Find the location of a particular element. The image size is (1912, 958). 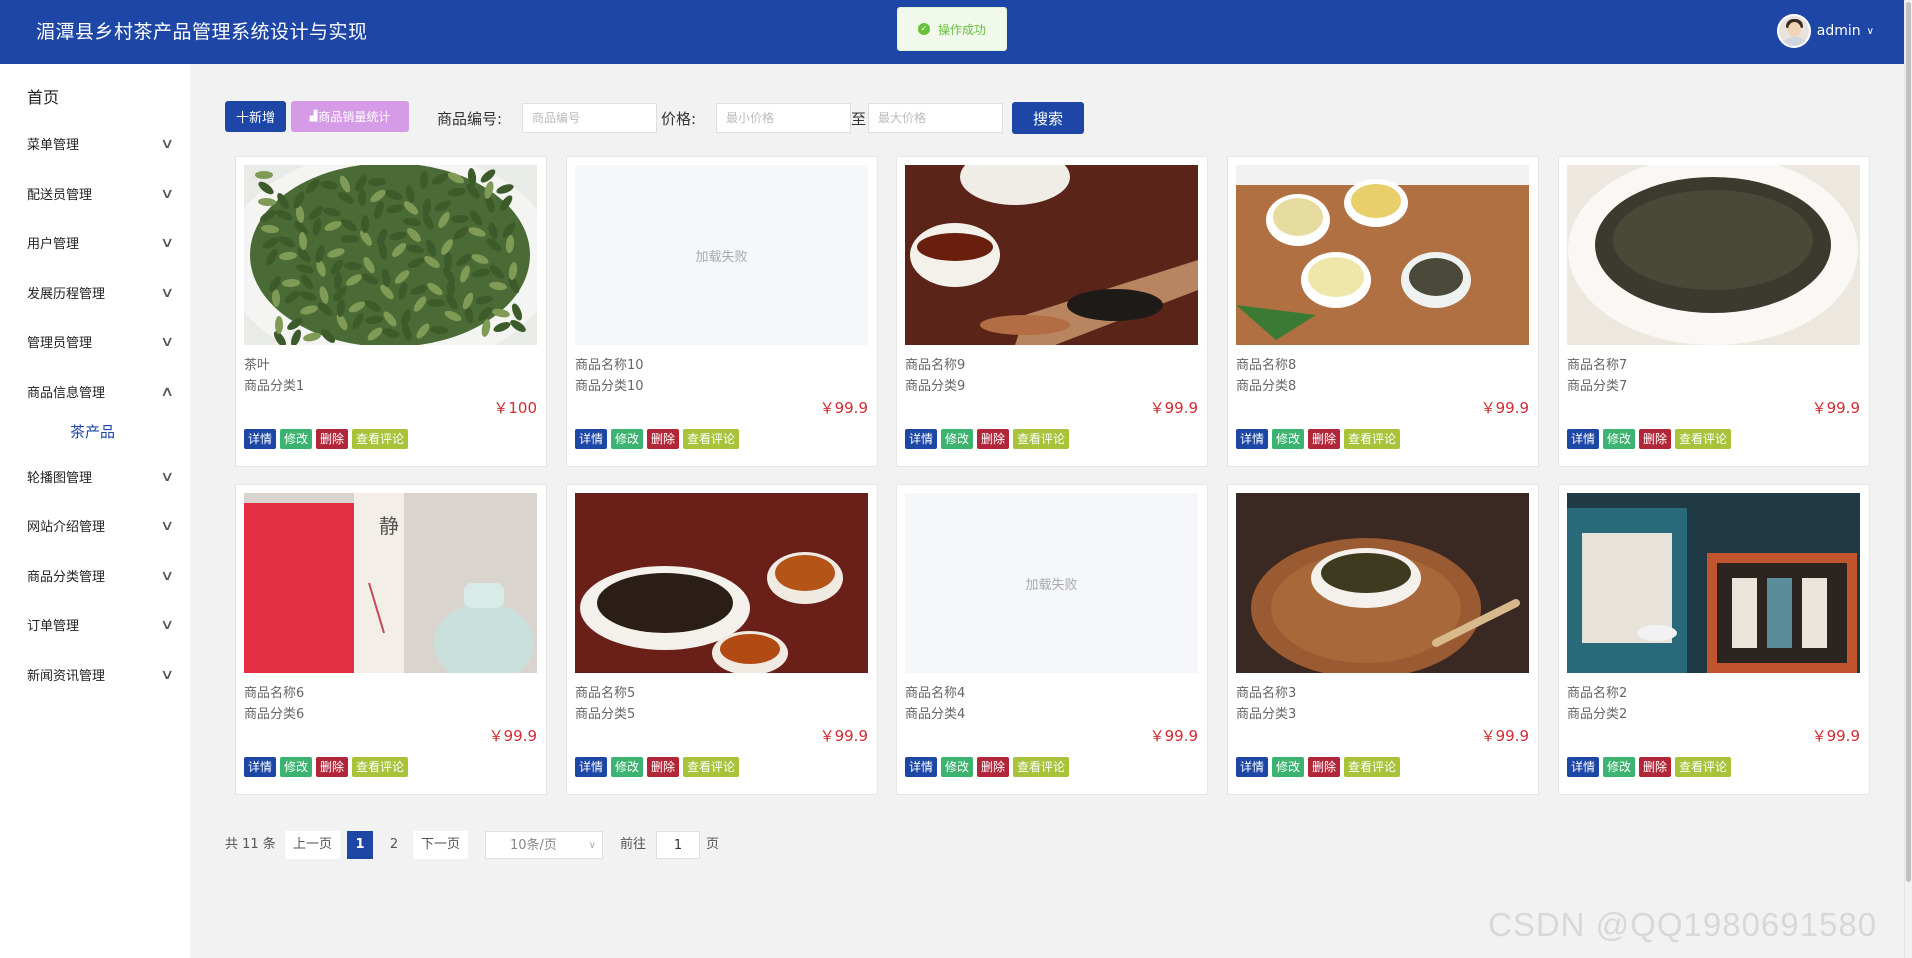

sidebar-item: 管理员管理 ∨ is located at coordinates (100, 342).